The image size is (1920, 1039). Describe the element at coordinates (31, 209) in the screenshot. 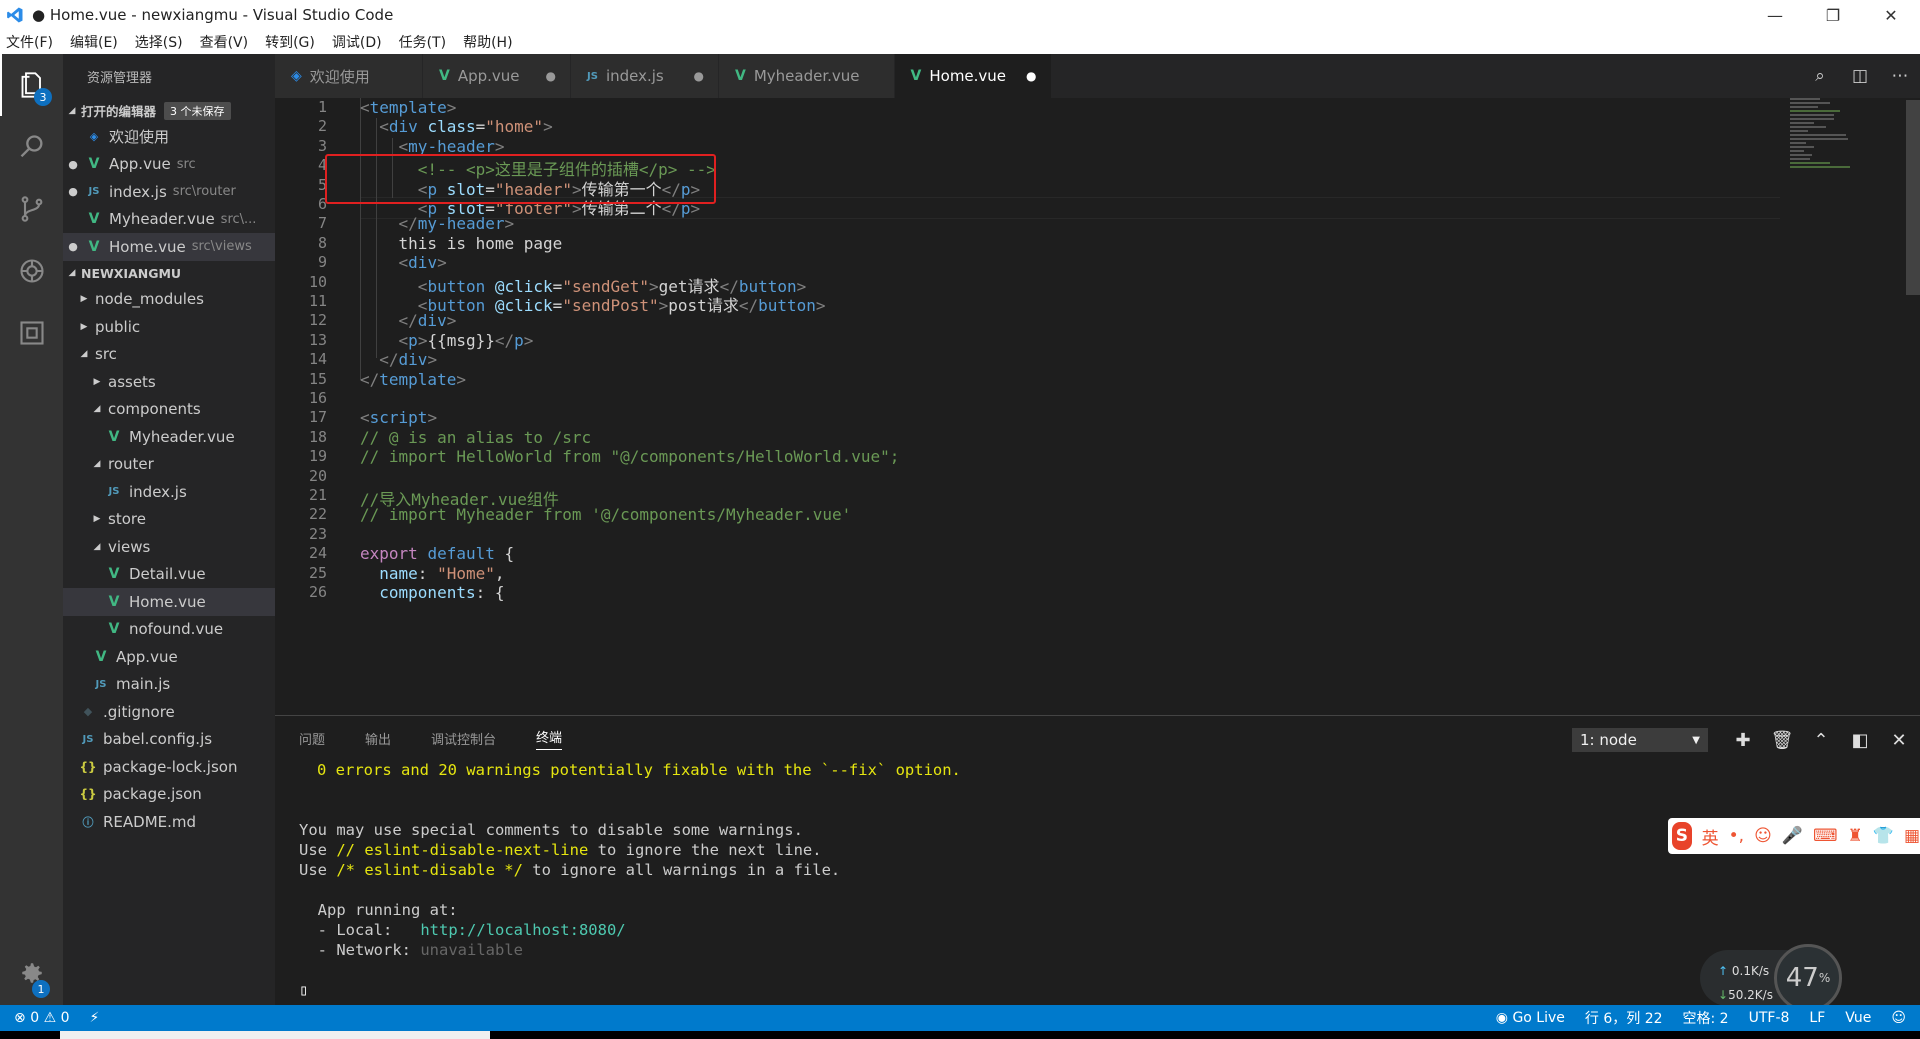

I see `source-control-icon` at that location.